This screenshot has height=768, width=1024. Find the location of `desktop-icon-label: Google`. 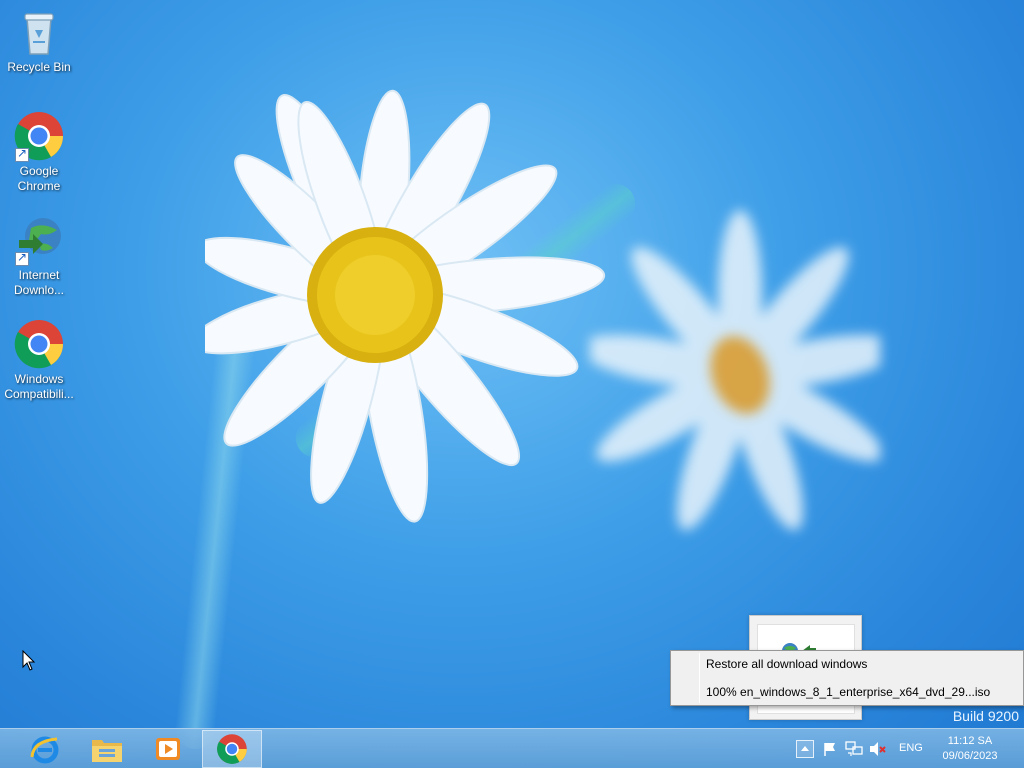

desktop-icon-label: Google is located at coordinates (39, 171).